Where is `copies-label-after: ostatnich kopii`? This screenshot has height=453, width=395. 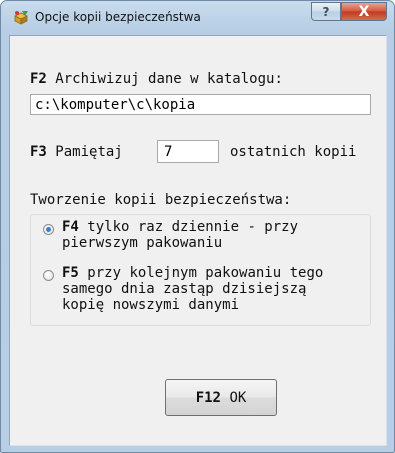
copies-label-after: ostatnich kopii is located at coordinates (293, 152).